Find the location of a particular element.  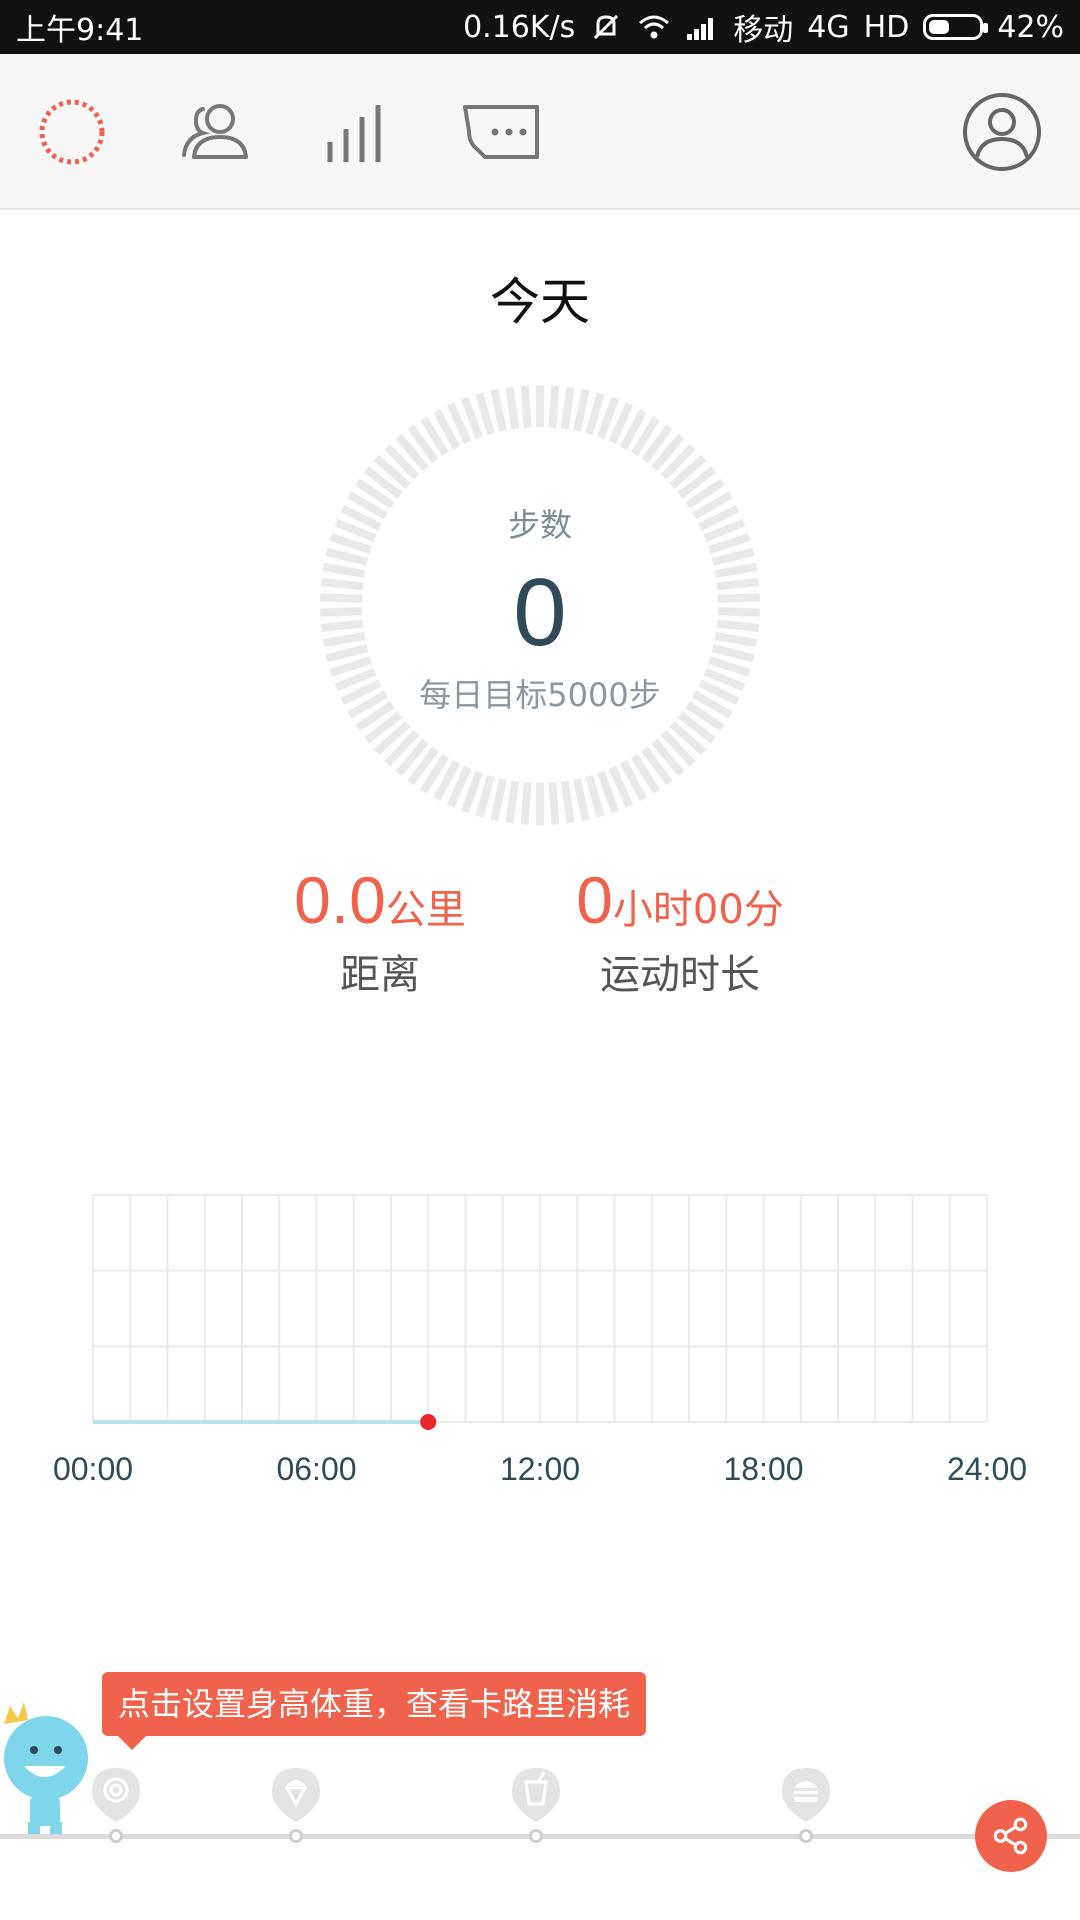

duration-minute-unit: 分 is located at coordinates (763, 910).